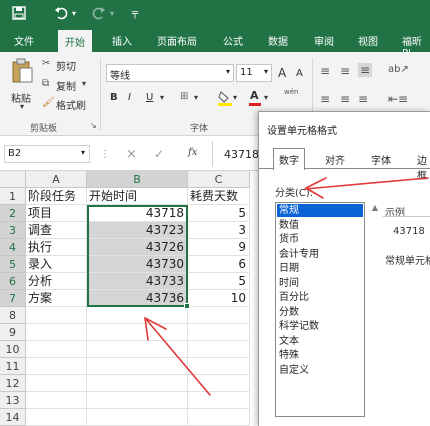 This screenshot has height=426, width=430. What do you see at coordinates (56, 383) in the screenshot?
I see `cell-a12` at bounding box center [56, 383].